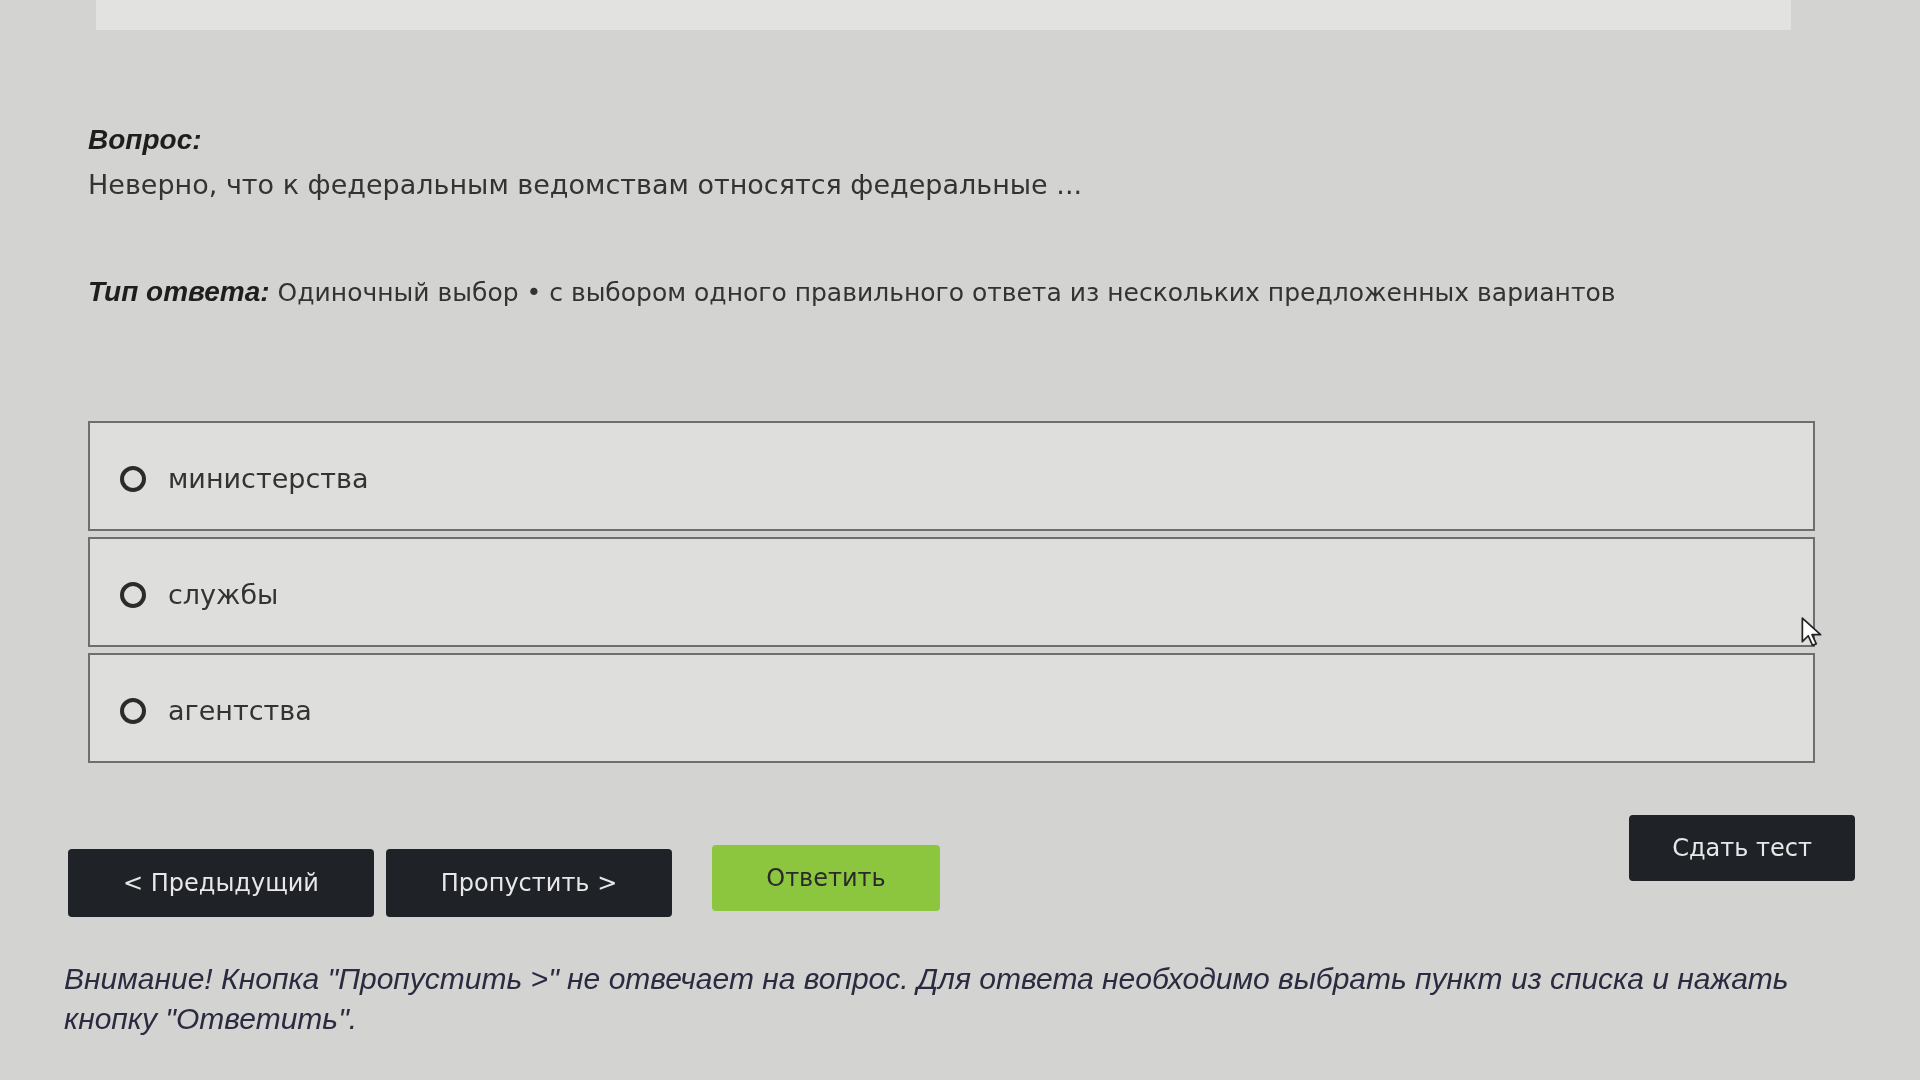  Describe the element at coordinates (1742, 848) in the screenshot. I see `submit-test-button: Сдать тест` at that location.